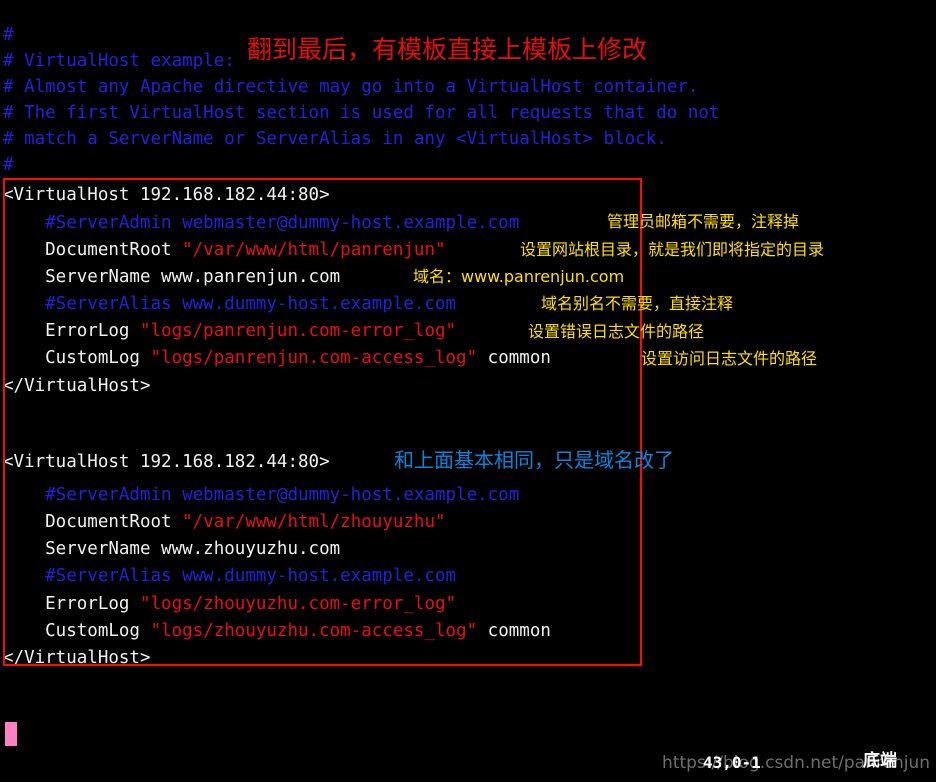 The height and width of the screenshot is (782, 936). I want to click on annotation-error-log: 设置错误日志文件的路径, so click(616, 331).